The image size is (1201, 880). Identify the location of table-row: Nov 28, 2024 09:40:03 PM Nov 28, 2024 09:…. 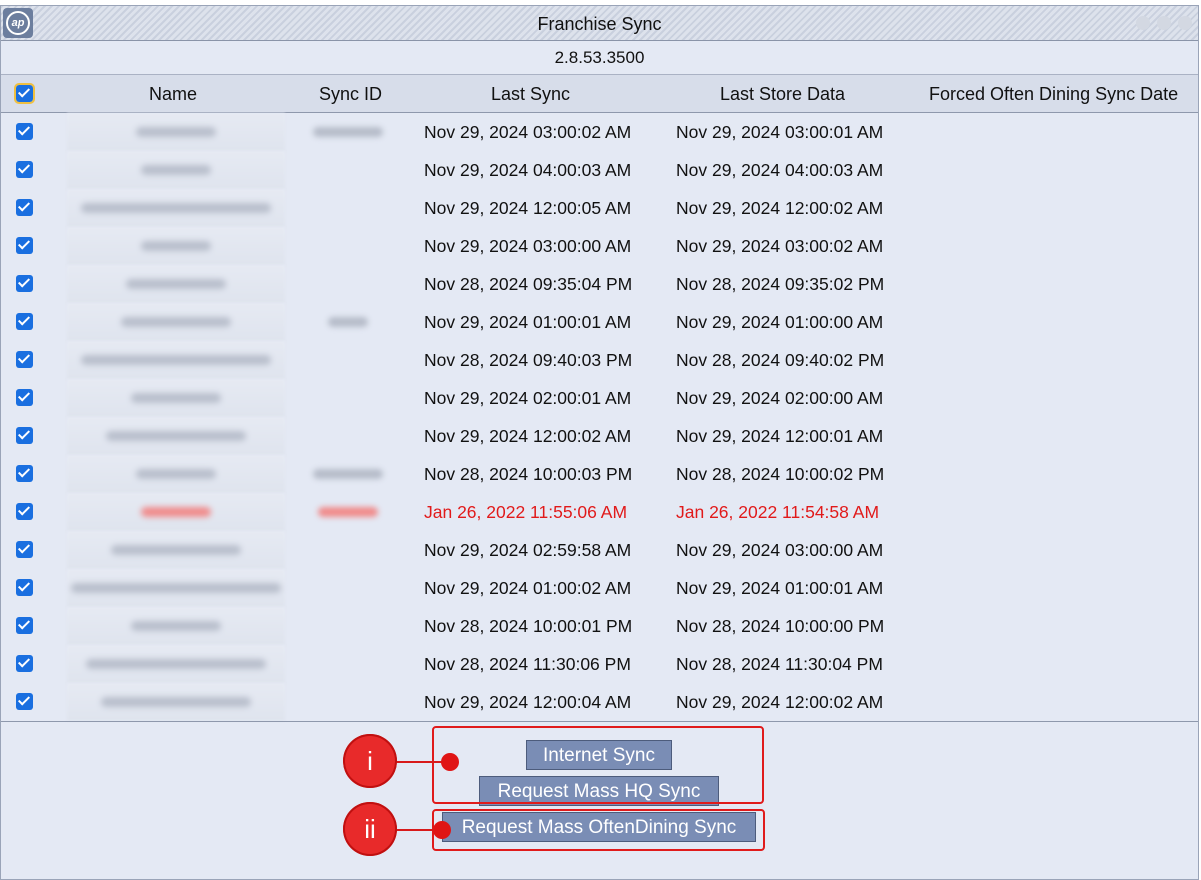
(599, 360).